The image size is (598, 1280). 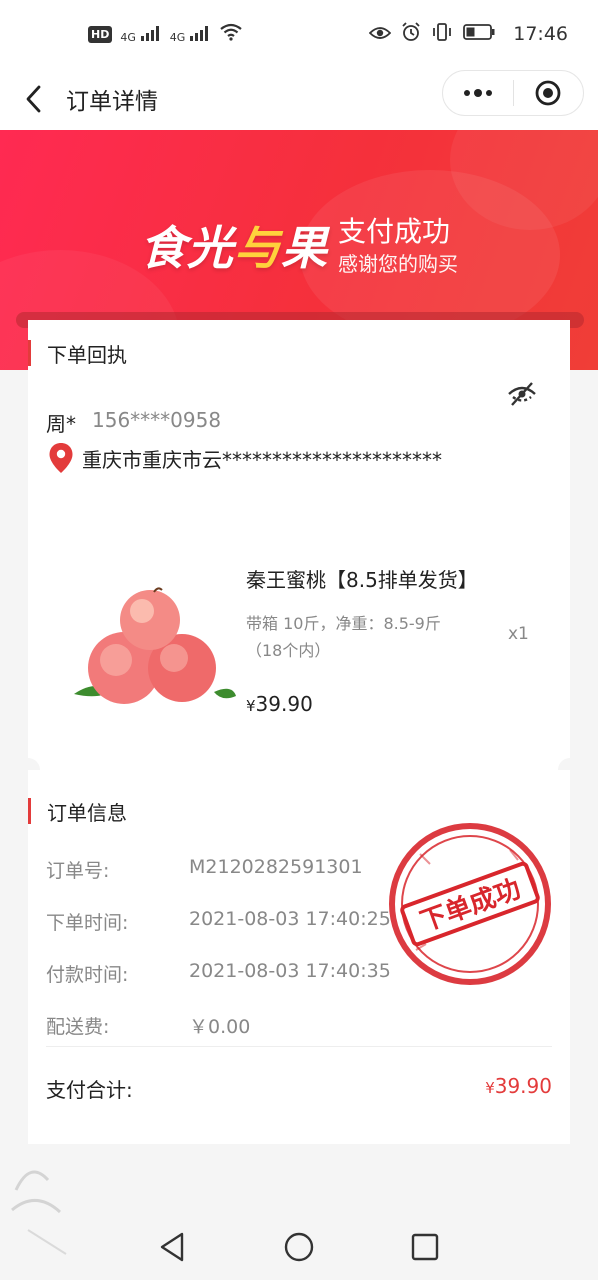 I want to click on status-left: HD 4G 4G, so click(x=165, y=34).